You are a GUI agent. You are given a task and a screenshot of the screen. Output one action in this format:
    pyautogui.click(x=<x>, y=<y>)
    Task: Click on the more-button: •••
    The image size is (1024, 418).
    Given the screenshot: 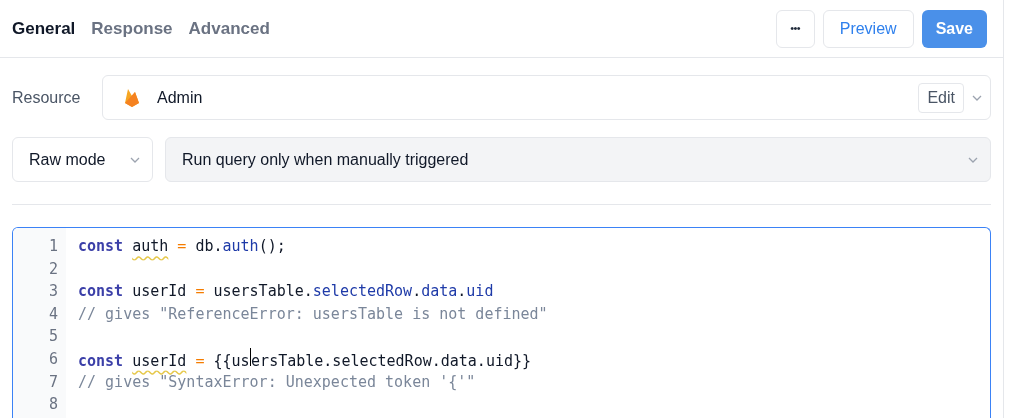 What is the action you would take?
    pyautogui.click(x=795, y=28)
    